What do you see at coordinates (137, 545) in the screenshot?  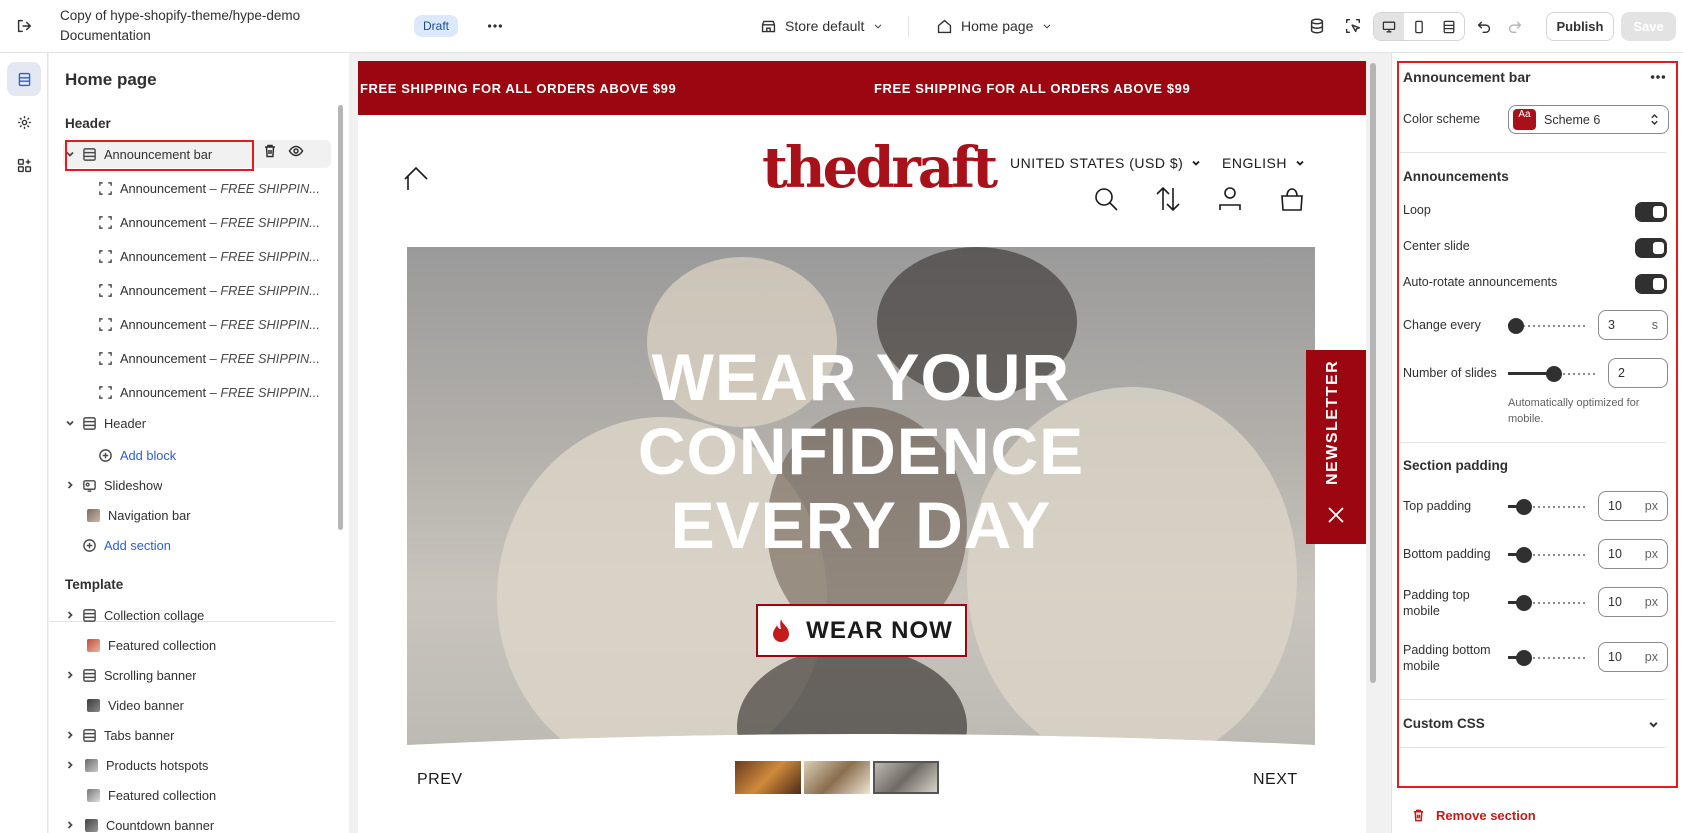 I see `add-section-label: Add section` at bounding box center [137, 545].